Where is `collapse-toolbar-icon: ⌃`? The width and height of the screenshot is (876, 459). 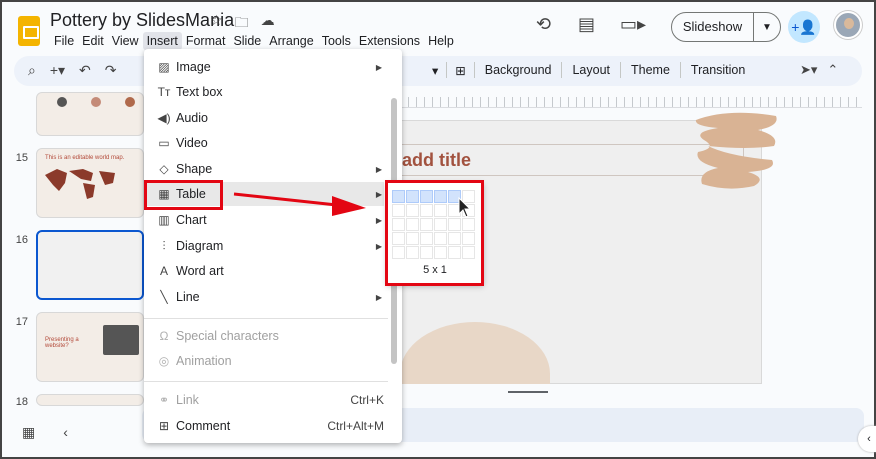
collapse-toolbar-icon: ⌃ is located at coordinates (832, 70).